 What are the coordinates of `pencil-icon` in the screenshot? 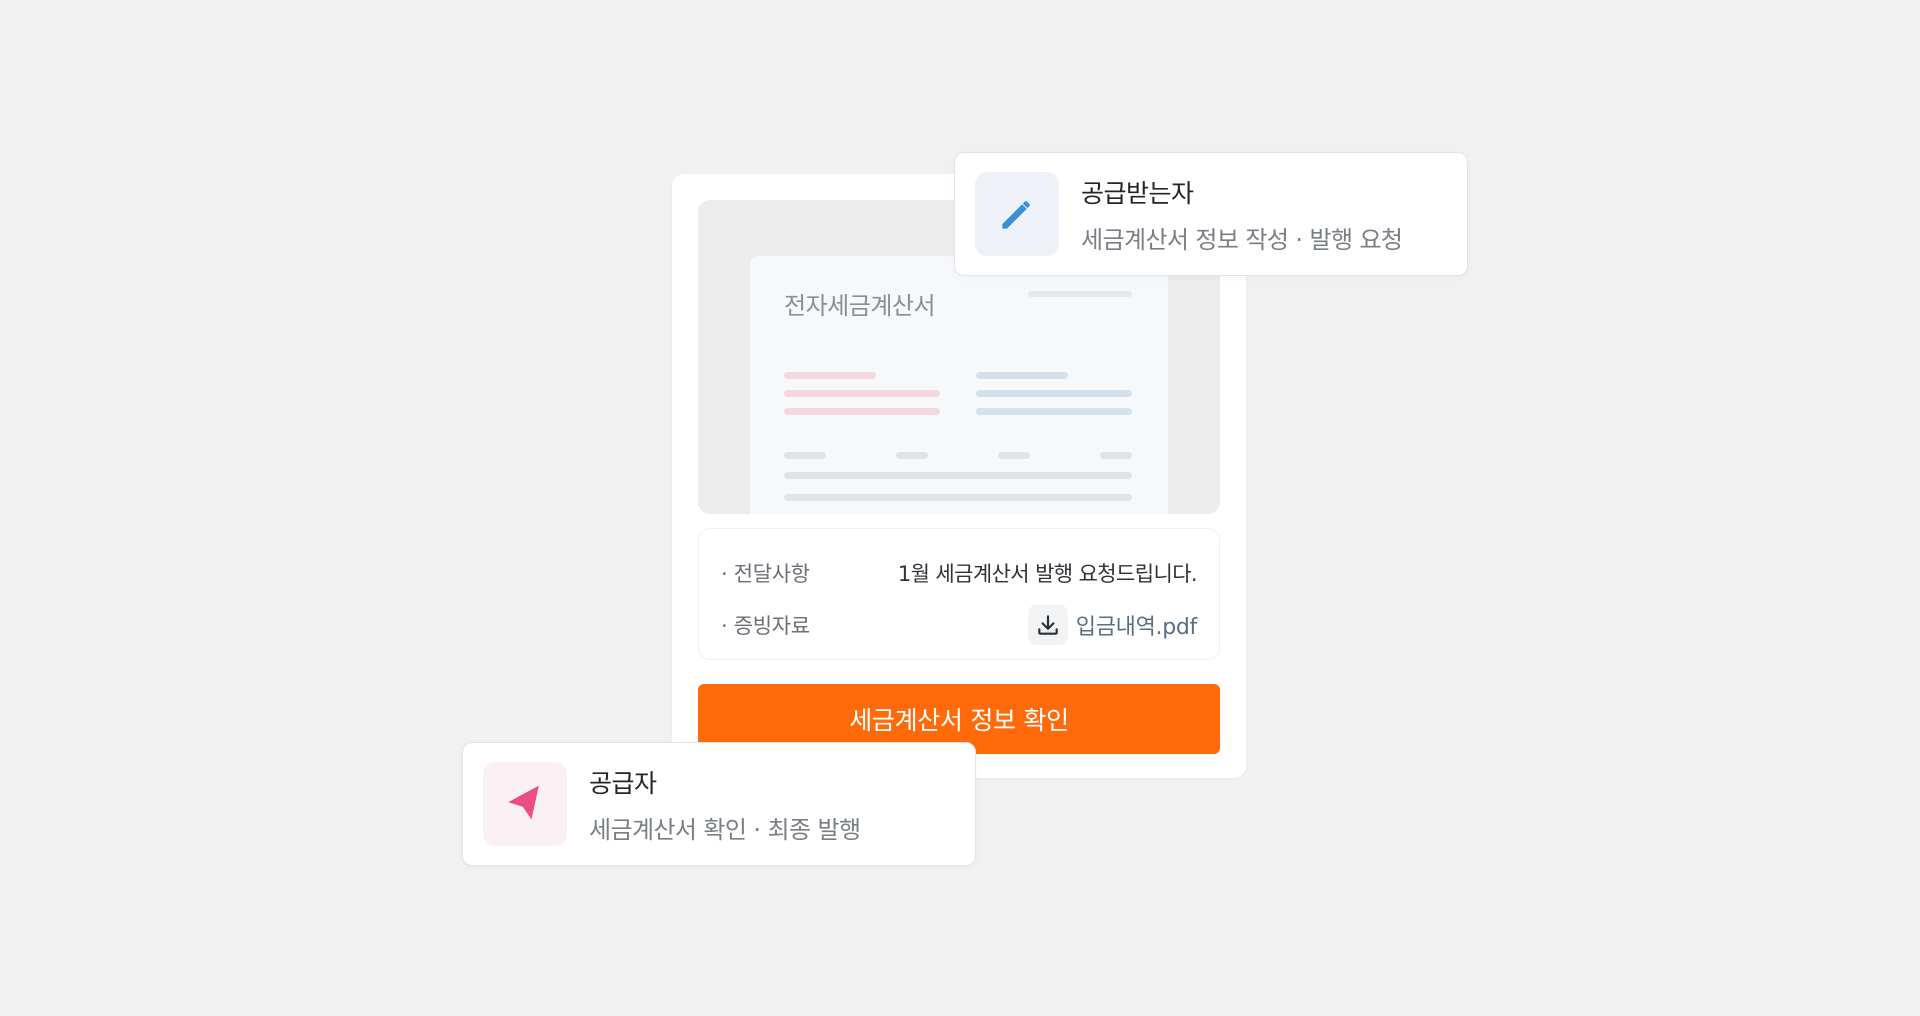 It's located at (1017, 214).